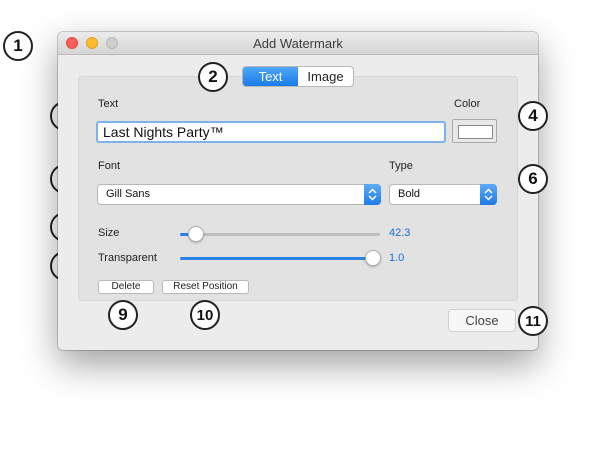 The image size is (602, 449). I want to click on tab-text: Text, so click(270, 76).